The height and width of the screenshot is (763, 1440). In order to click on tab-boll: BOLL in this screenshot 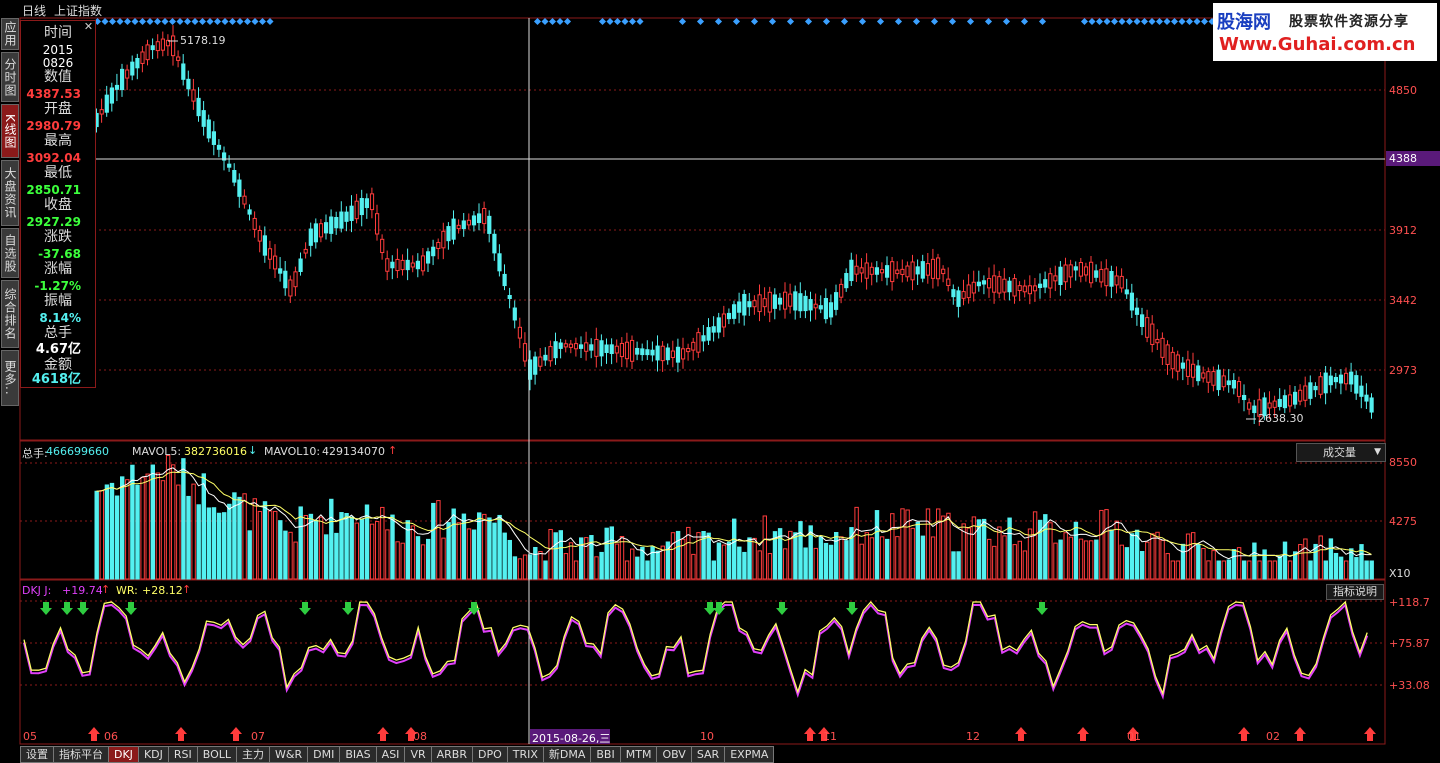, I will do `click(217, 754)`.